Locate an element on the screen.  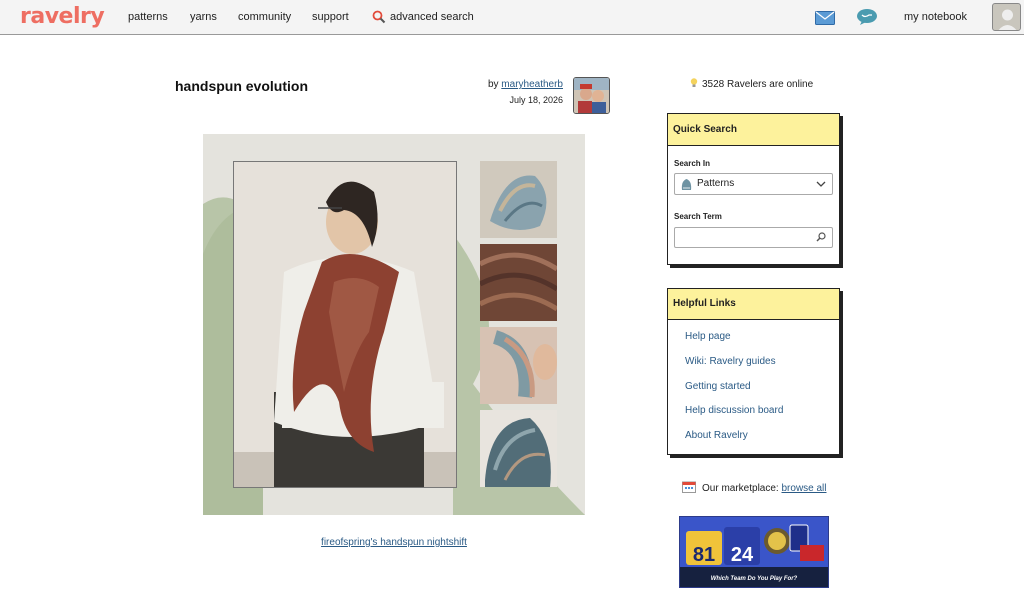
user-avatar is located at coordinates (1006, 17).